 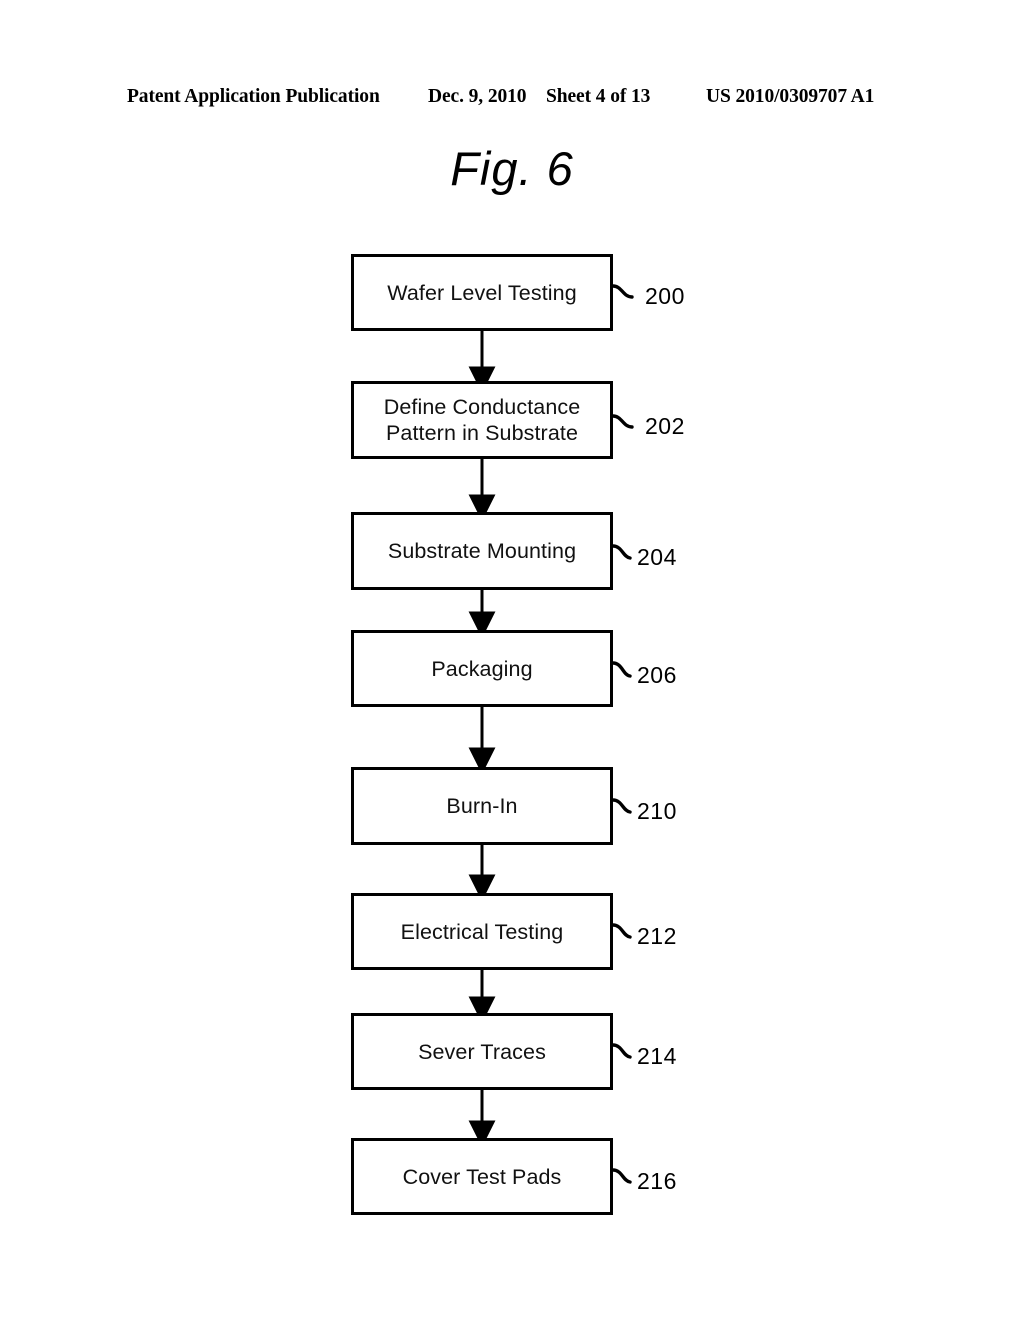 I want to click on flow-step-label: Packaging, so click(x=482, y=668).